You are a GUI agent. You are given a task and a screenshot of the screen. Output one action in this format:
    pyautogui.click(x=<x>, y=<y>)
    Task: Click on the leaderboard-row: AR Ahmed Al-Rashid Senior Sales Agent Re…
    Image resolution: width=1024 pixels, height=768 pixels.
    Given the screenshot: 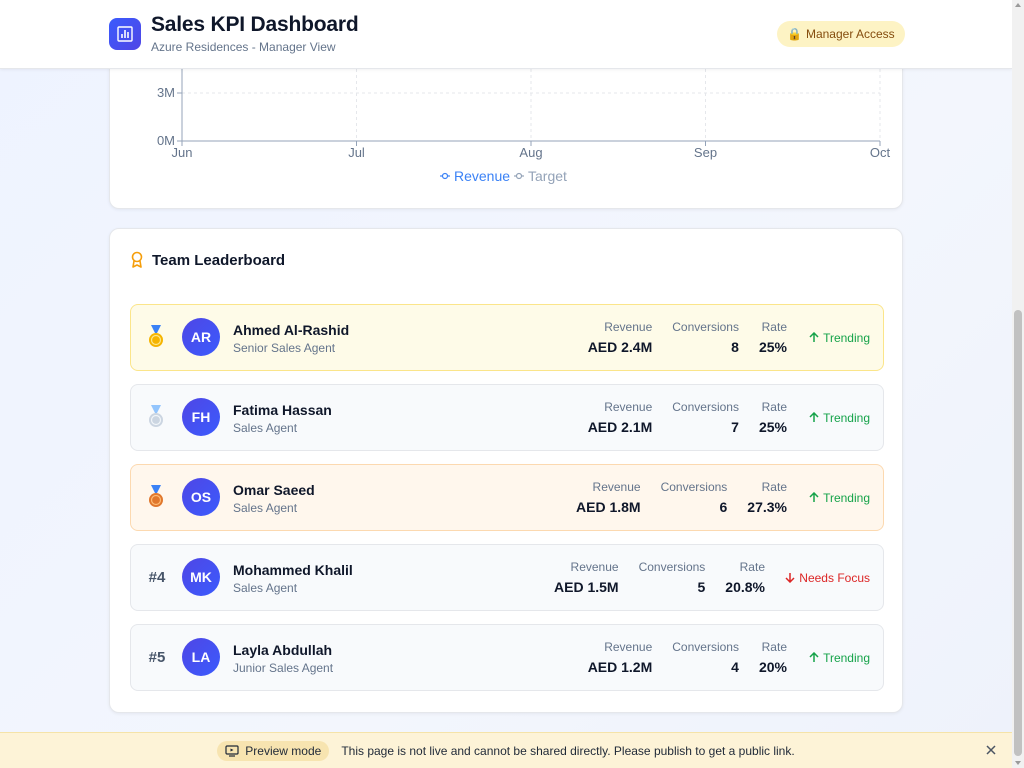 What is the action you would take?
    pyautogui.click(x=507, y=337)
    